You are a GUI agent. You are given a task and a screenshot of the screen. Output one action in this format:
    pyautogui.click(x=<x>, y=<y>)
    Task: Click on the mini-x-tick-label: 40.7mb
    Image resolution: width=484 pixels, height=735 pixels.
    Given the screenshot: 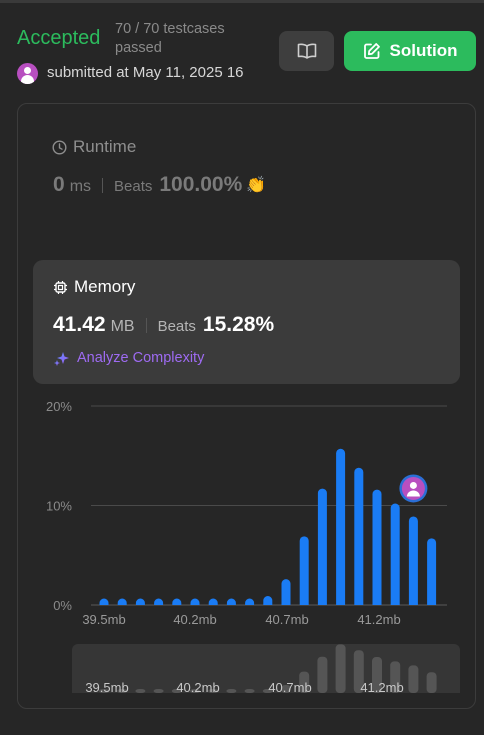 What is the action you would take?
    pyautogui.click(x=289, y=687)
    